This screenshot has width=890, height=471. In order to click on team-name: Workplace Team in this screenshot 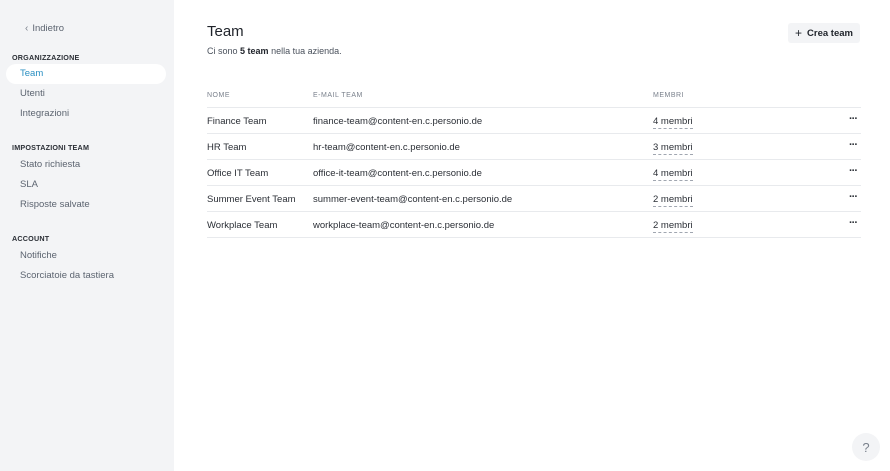, I will do `click(242, 225)`.